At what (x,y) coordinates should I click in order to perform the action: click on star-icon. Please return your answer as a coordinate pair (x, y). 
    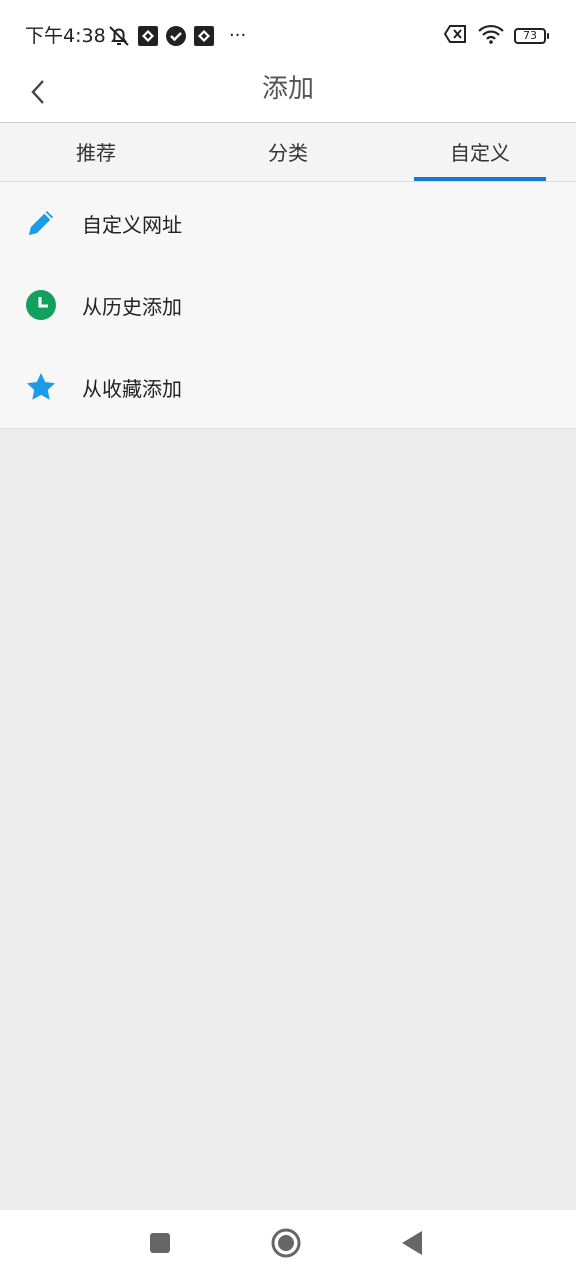
    Looking at the image, I should click on (41, 387).